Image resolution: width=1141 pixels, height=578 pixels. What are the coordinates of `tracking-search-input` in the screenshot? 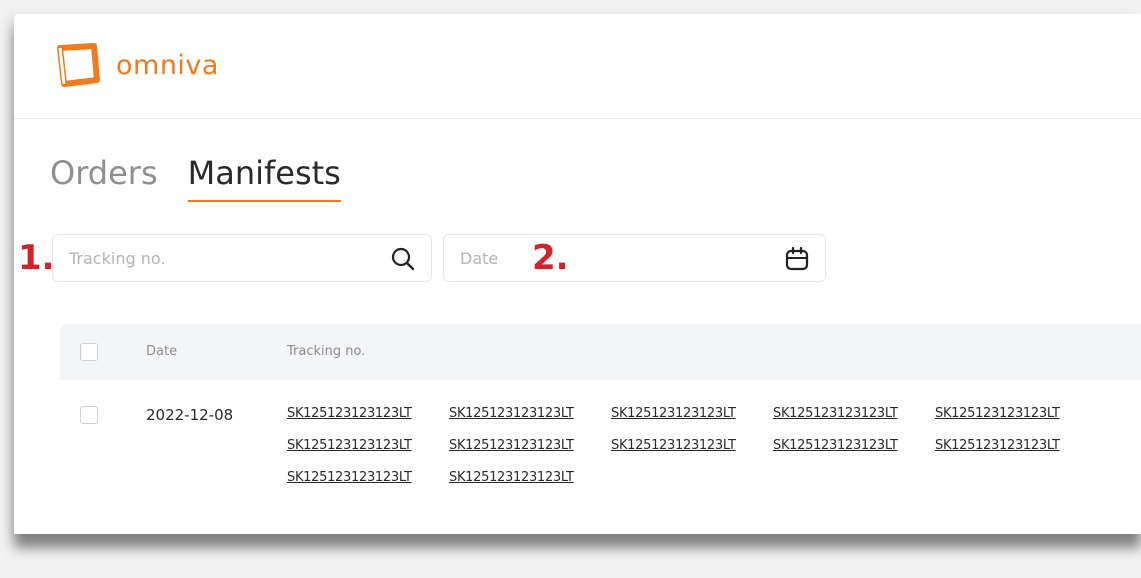 It's located at (242, 258).